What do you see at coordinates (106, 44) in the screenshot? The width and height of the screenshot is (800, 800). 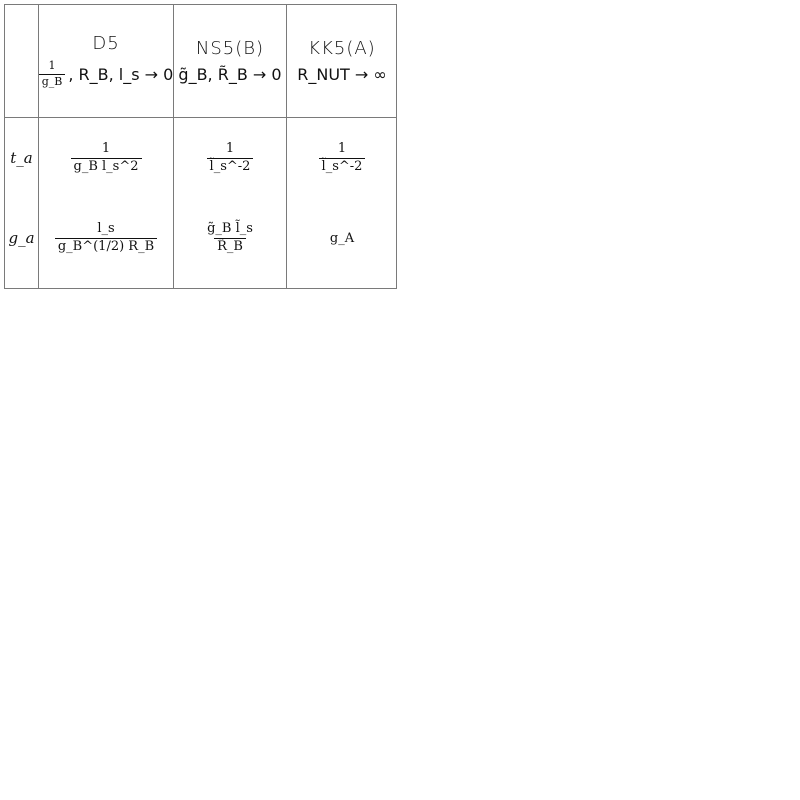 I see `column-name: D5` at bounding box center [106, 44].